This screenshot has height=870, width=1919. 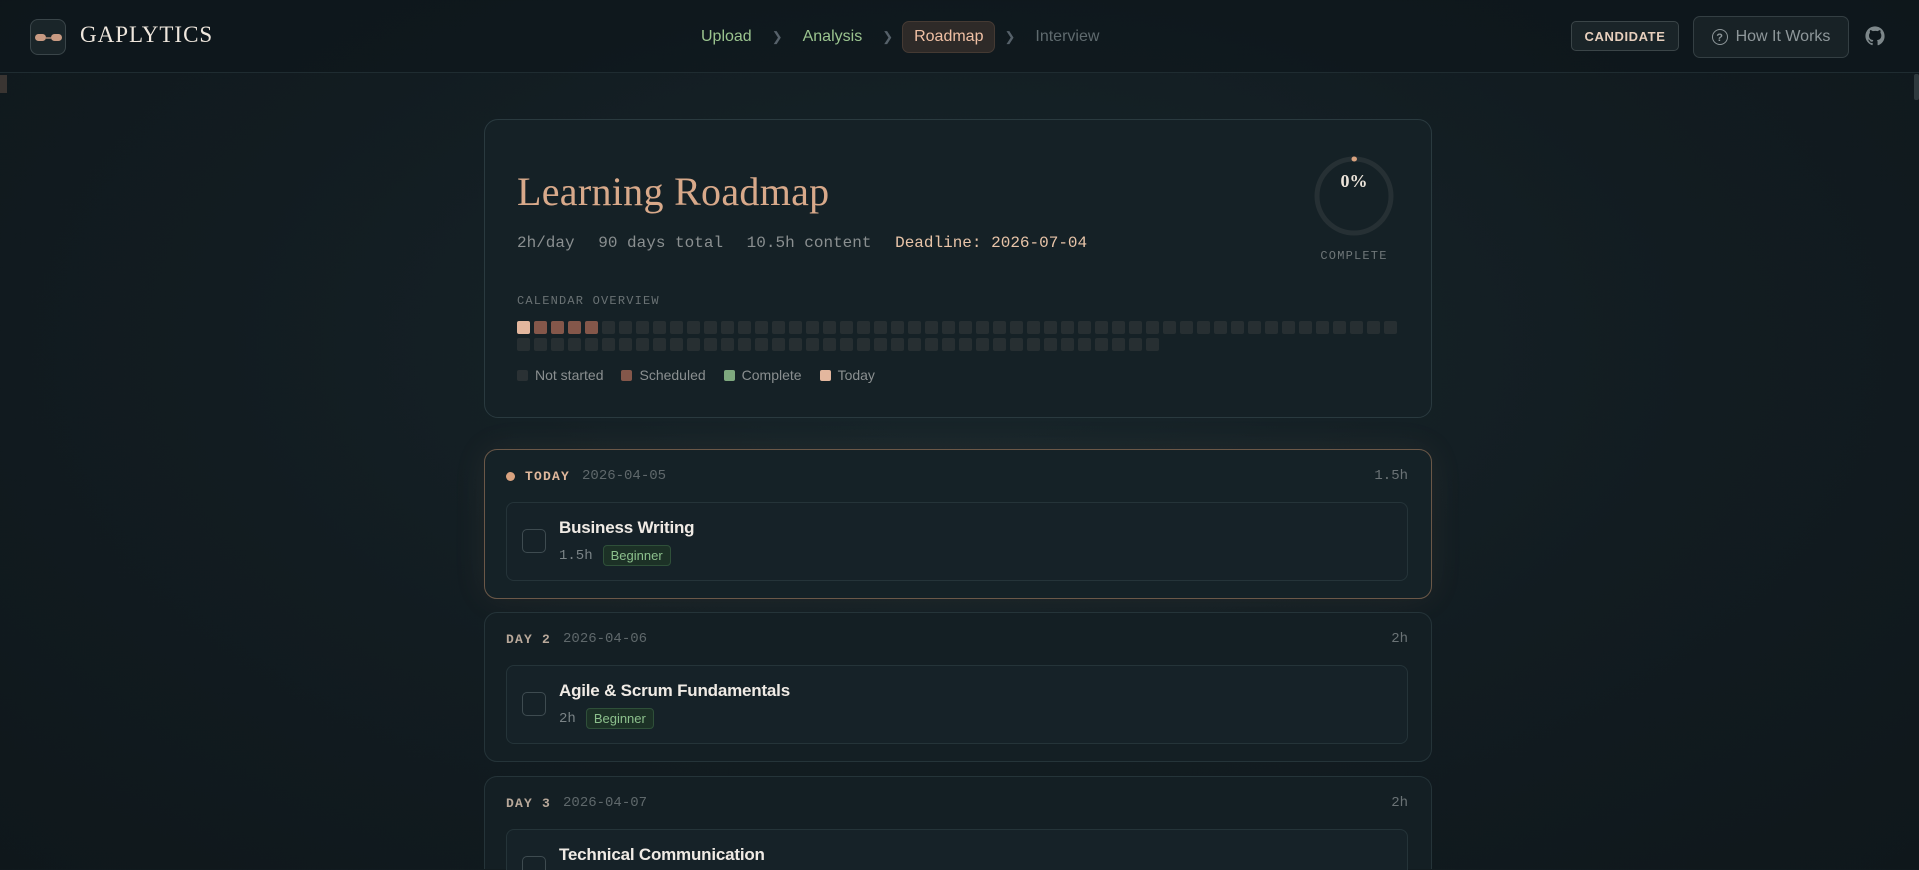 I want to click on task-item: Technical Communication, so click(x=957, y=849).